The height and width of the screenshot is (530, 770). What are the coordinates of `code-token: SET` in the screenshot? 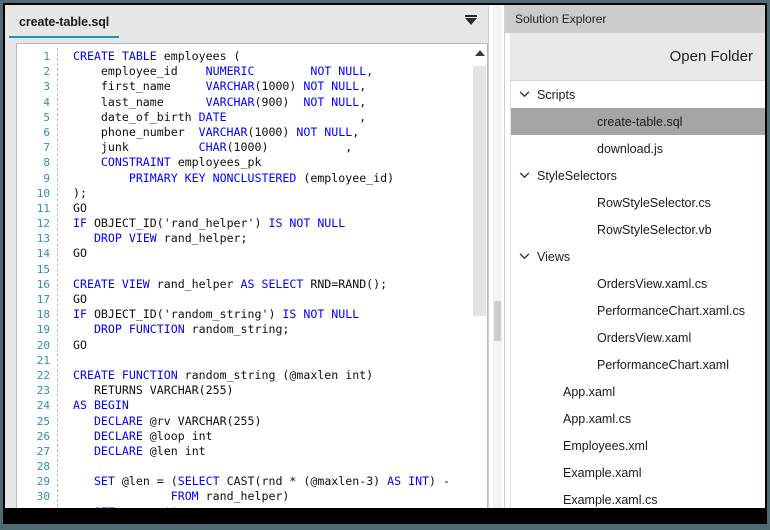 It's located at (104, 481).